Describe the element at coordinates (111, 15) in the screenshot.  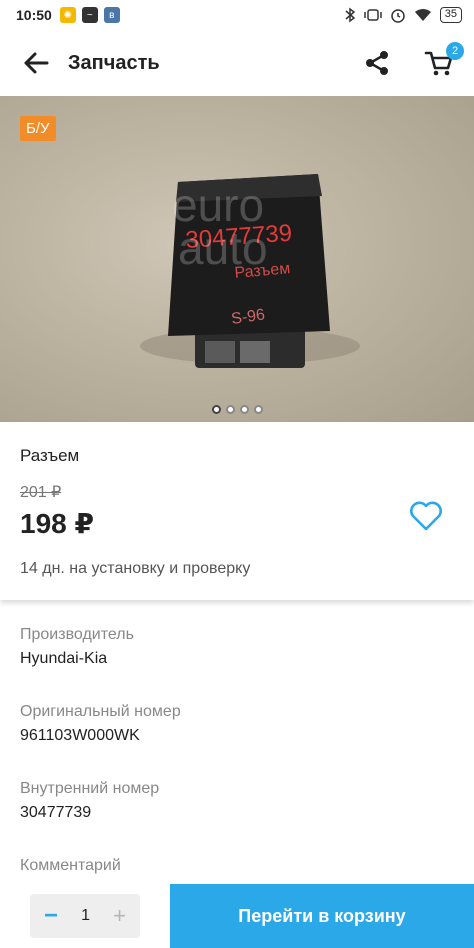
I see `notification-vk-icon: в` at that location.